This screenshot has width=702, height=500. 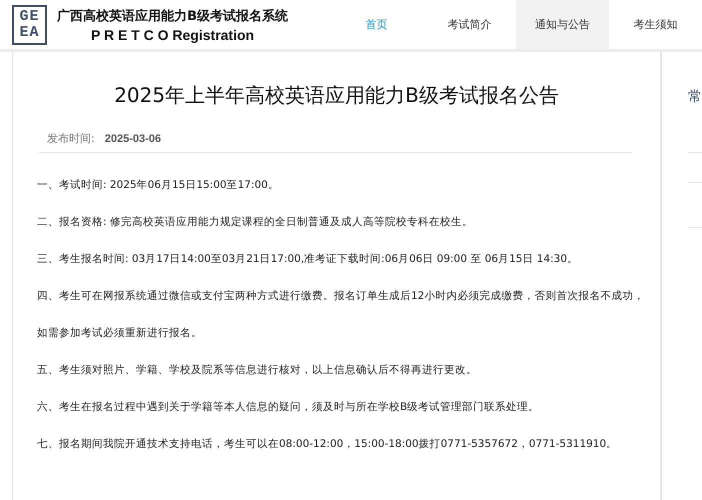 I want to click on paragraph: 一、考试时间: 2025年06月15日15:00至17:00。, so click(x=158, y=185).